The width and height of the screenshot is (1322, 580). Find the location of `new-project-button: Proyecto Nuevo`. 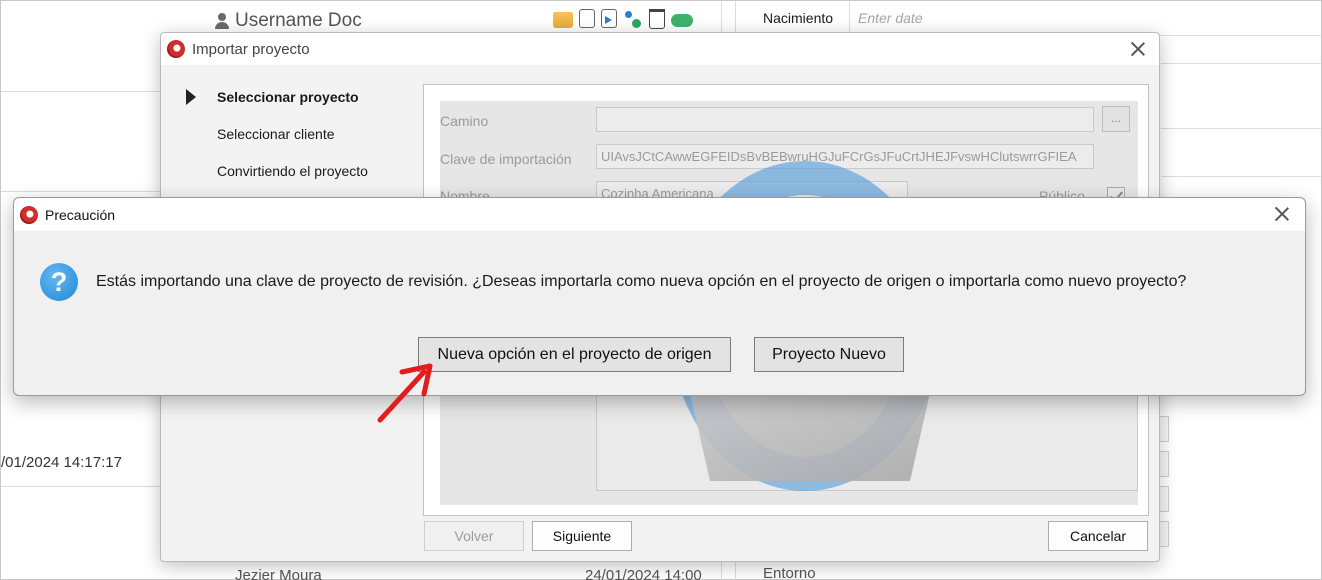

new-project-button: Proyecto Nuevo is located at coordinates (829, 354).